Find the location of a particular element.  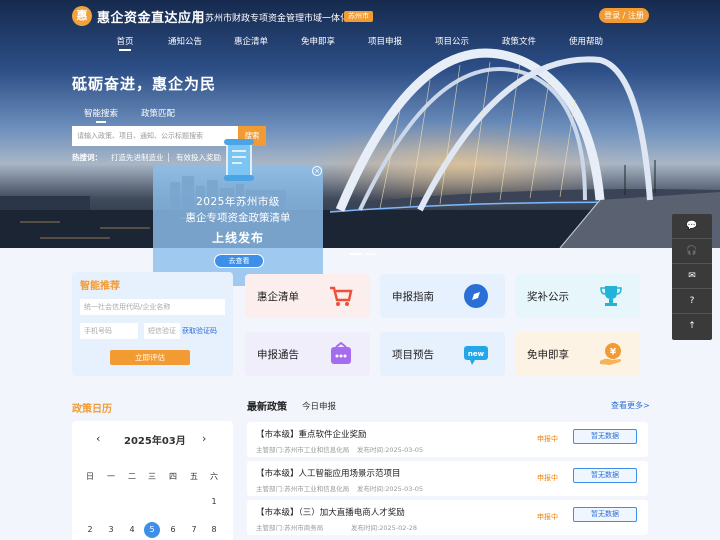

tile-project-preview: 项目预告 new is located at coordinates (442, 354).